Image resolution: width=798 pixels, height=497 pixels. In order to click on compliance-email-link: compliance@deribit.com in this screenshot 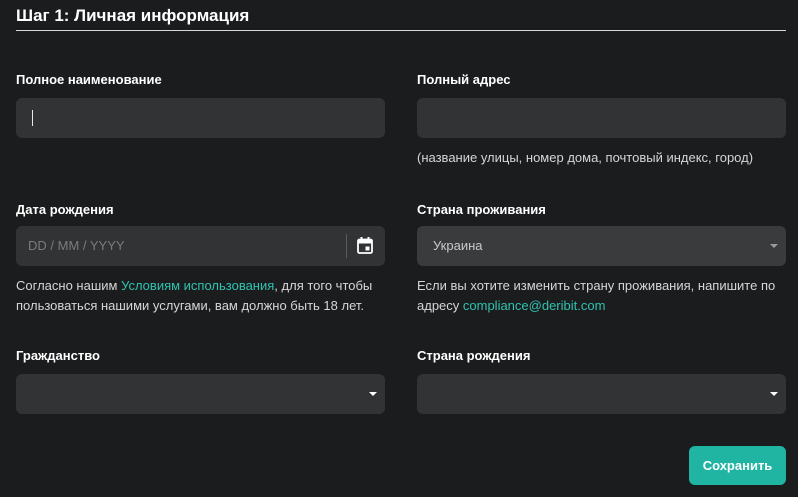, I will do `click(534, 305)`.